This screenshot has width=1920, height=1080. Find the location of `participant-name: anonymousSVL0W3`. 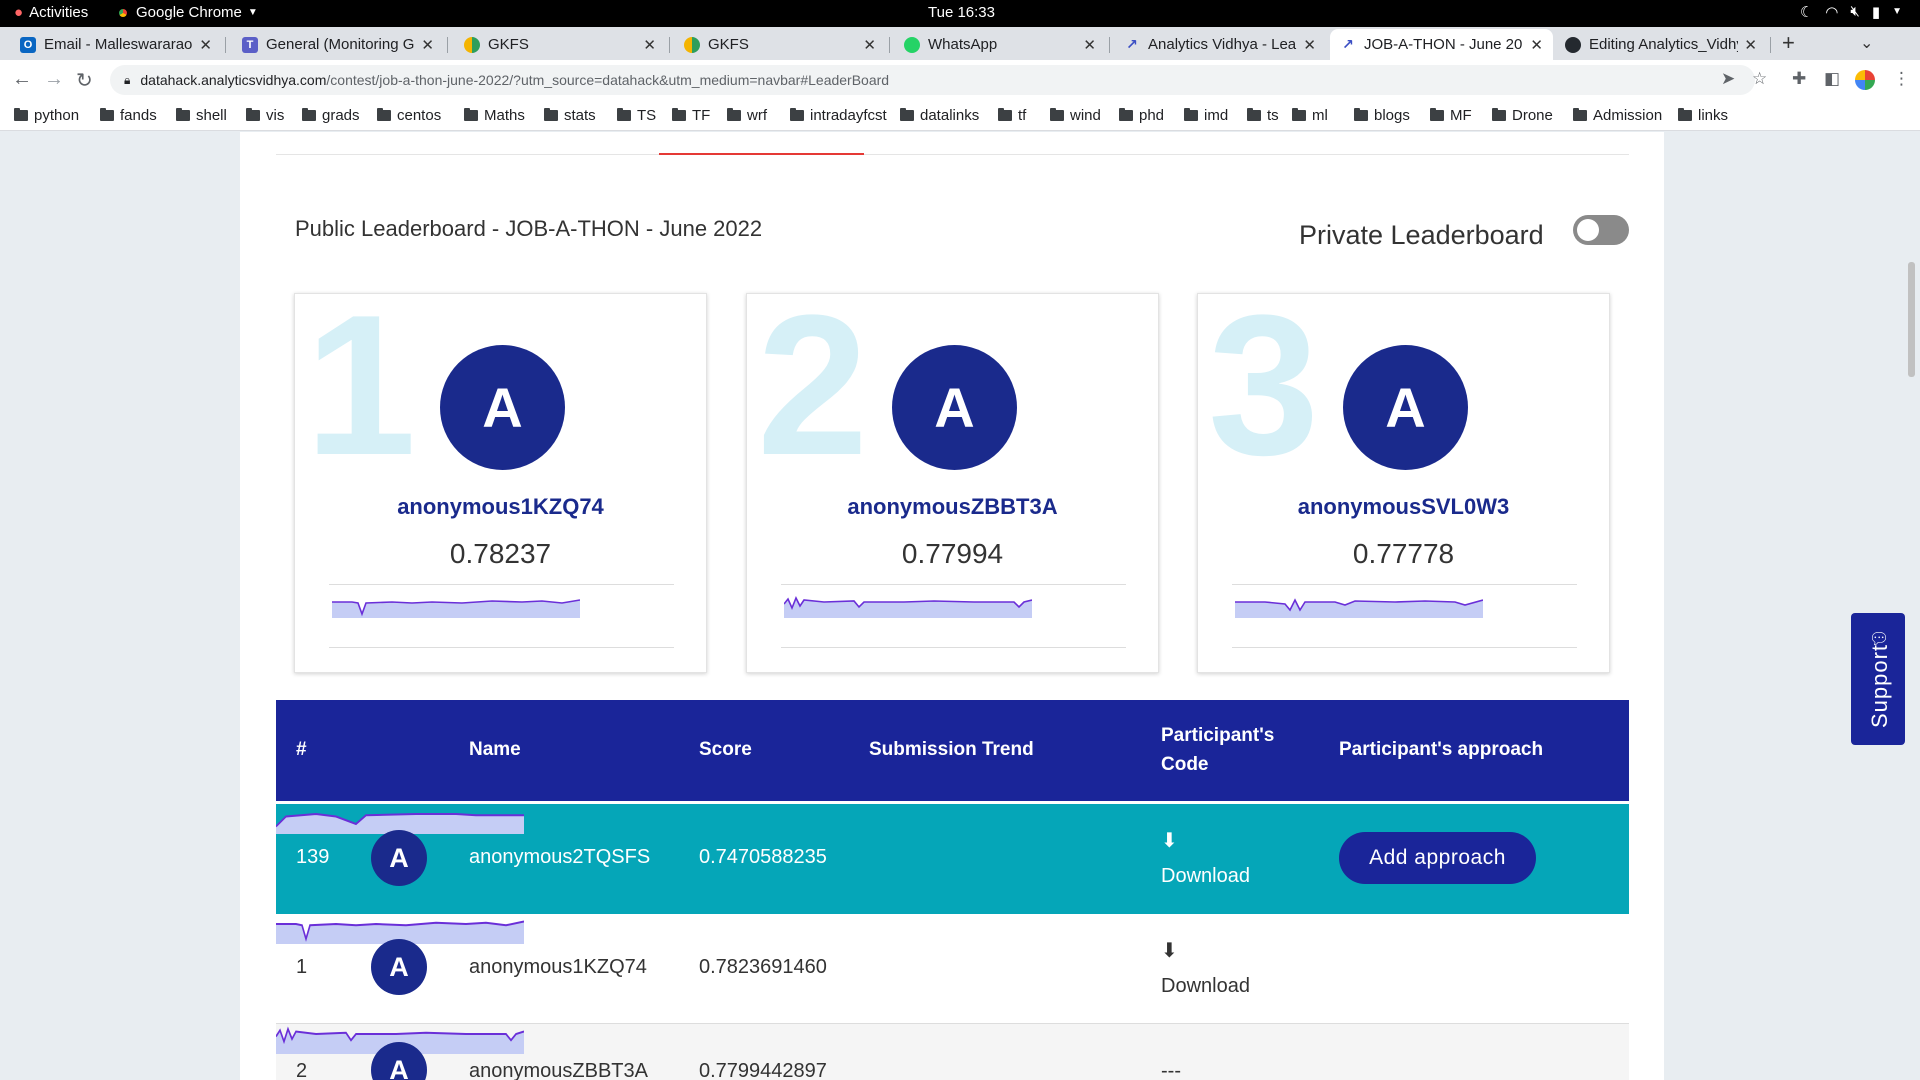

participant-name: anonymousSVL0W3 is located at coordinates (1403, 507).